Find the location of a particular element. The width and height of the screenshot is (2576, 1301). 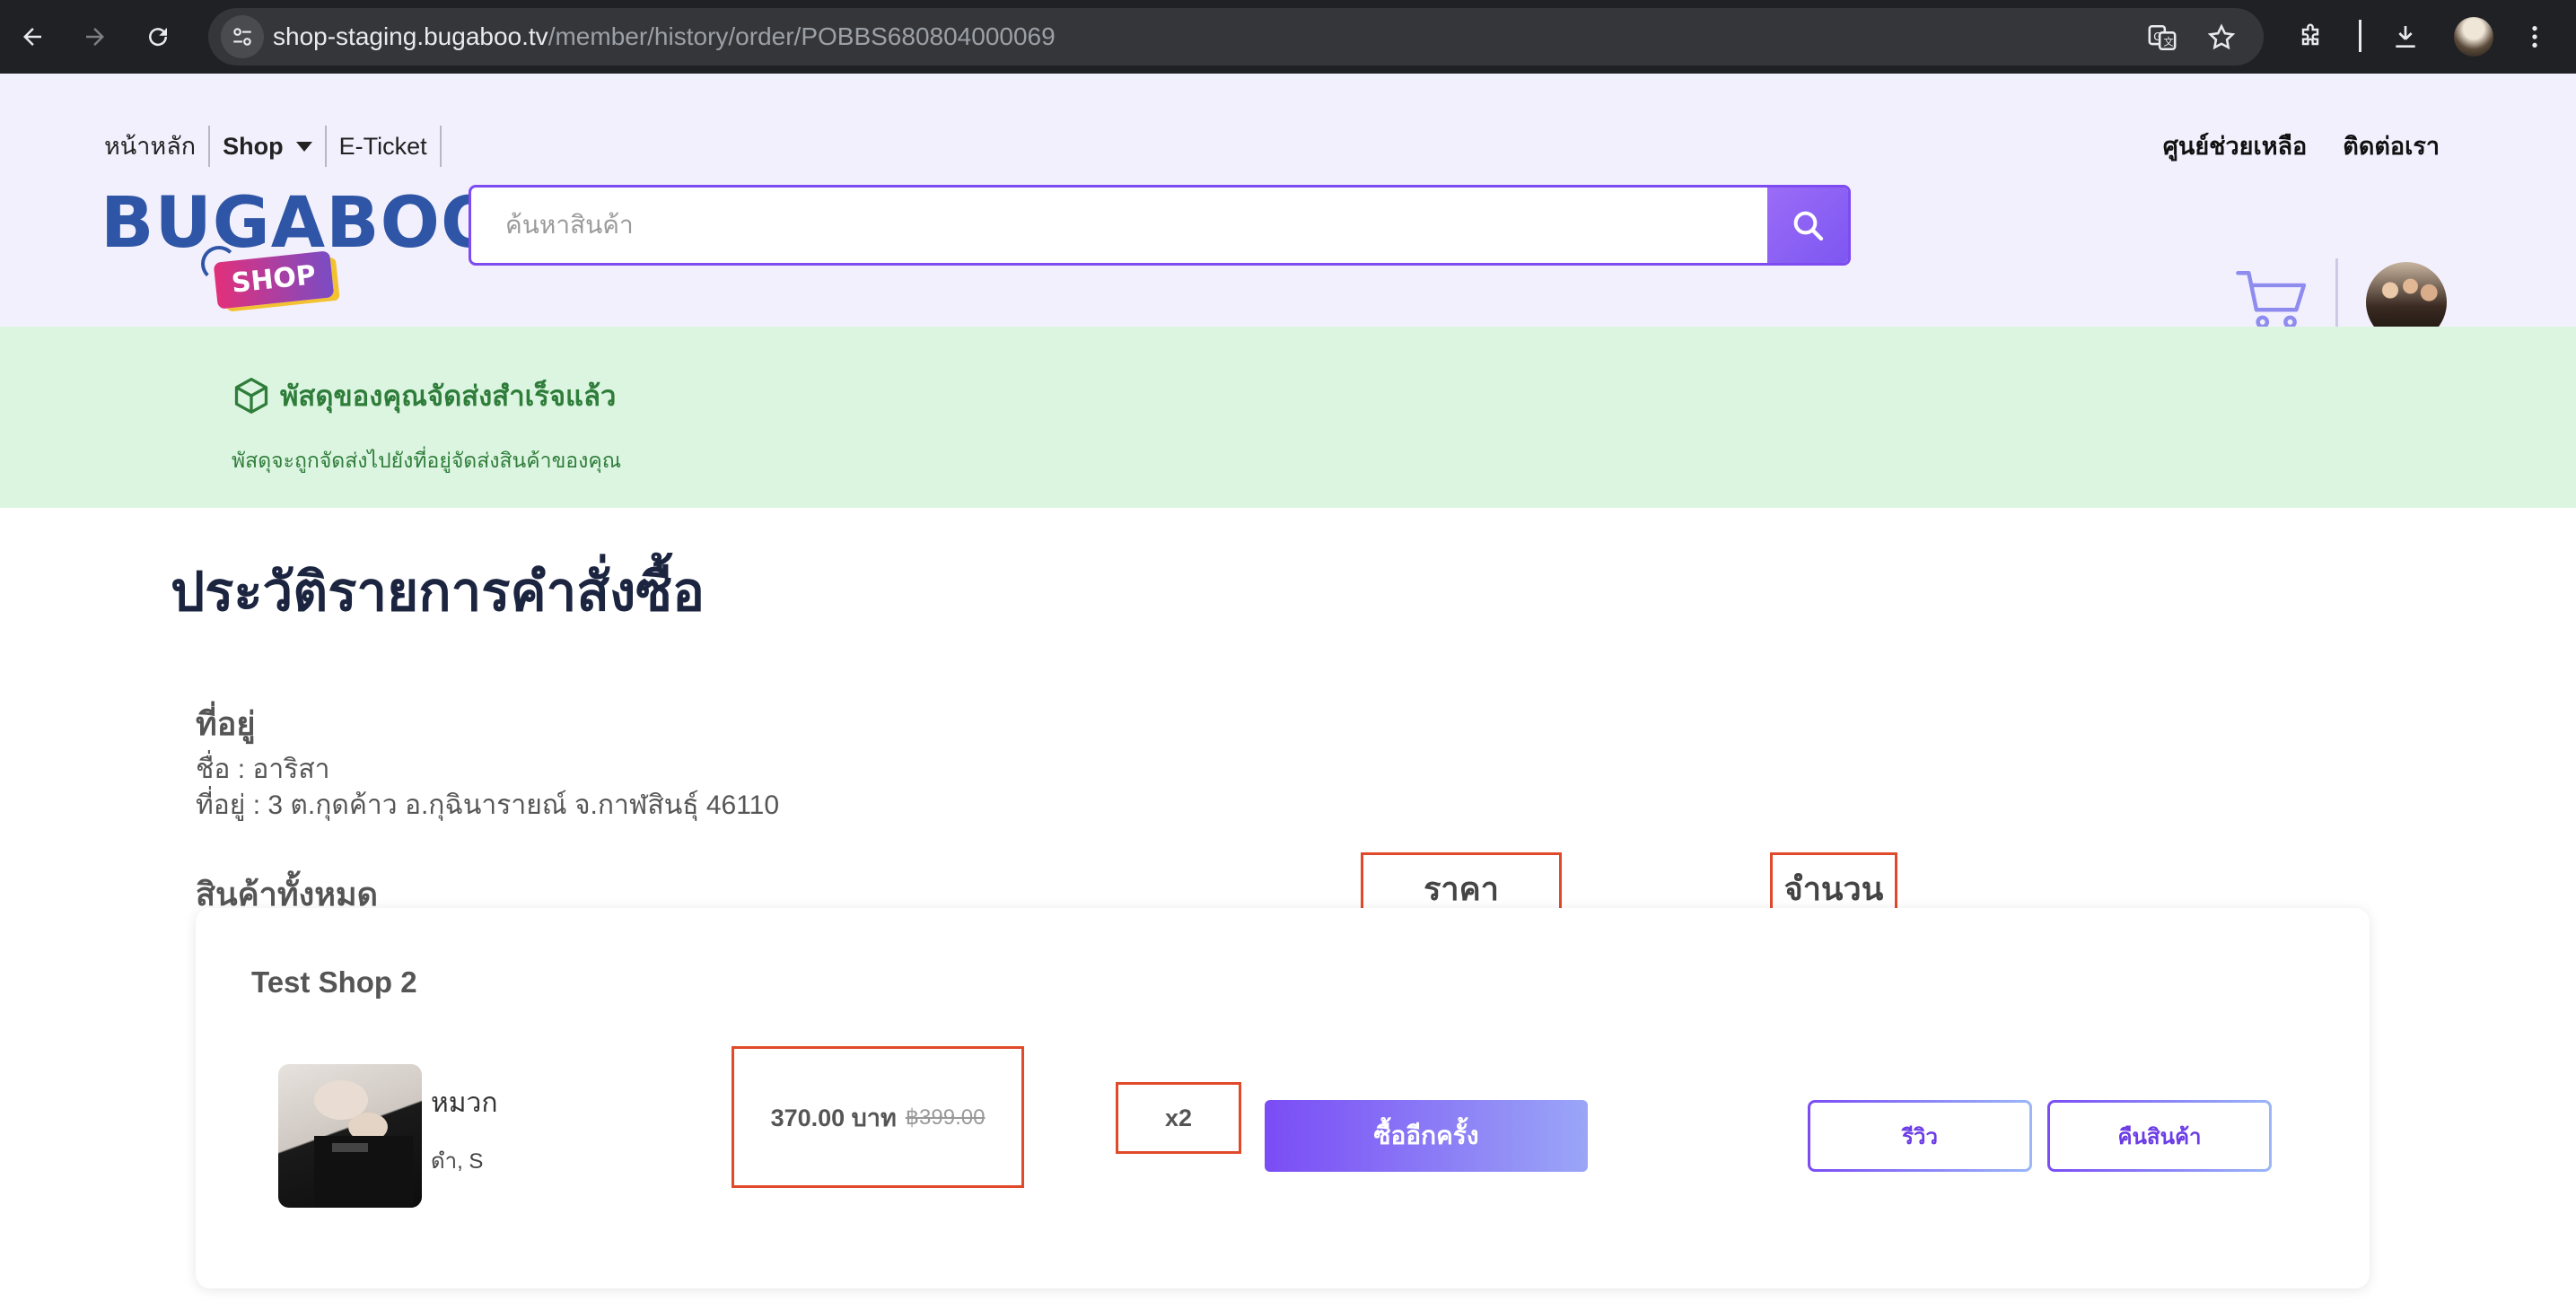

top-nav: หน้าหลัก Shop E-Ticket is located at coordinates (273, 146).